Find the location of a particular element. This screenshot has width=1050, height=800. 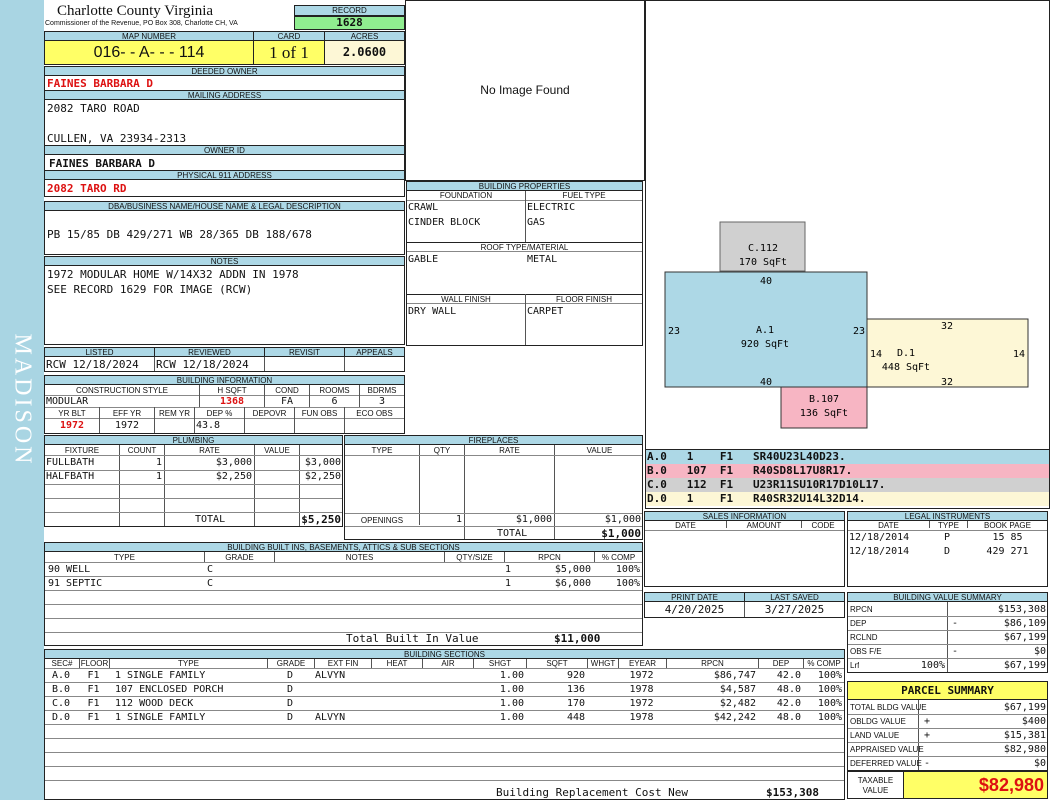

plumbing-col-rate: RATE is located at coordinates (209, 450).